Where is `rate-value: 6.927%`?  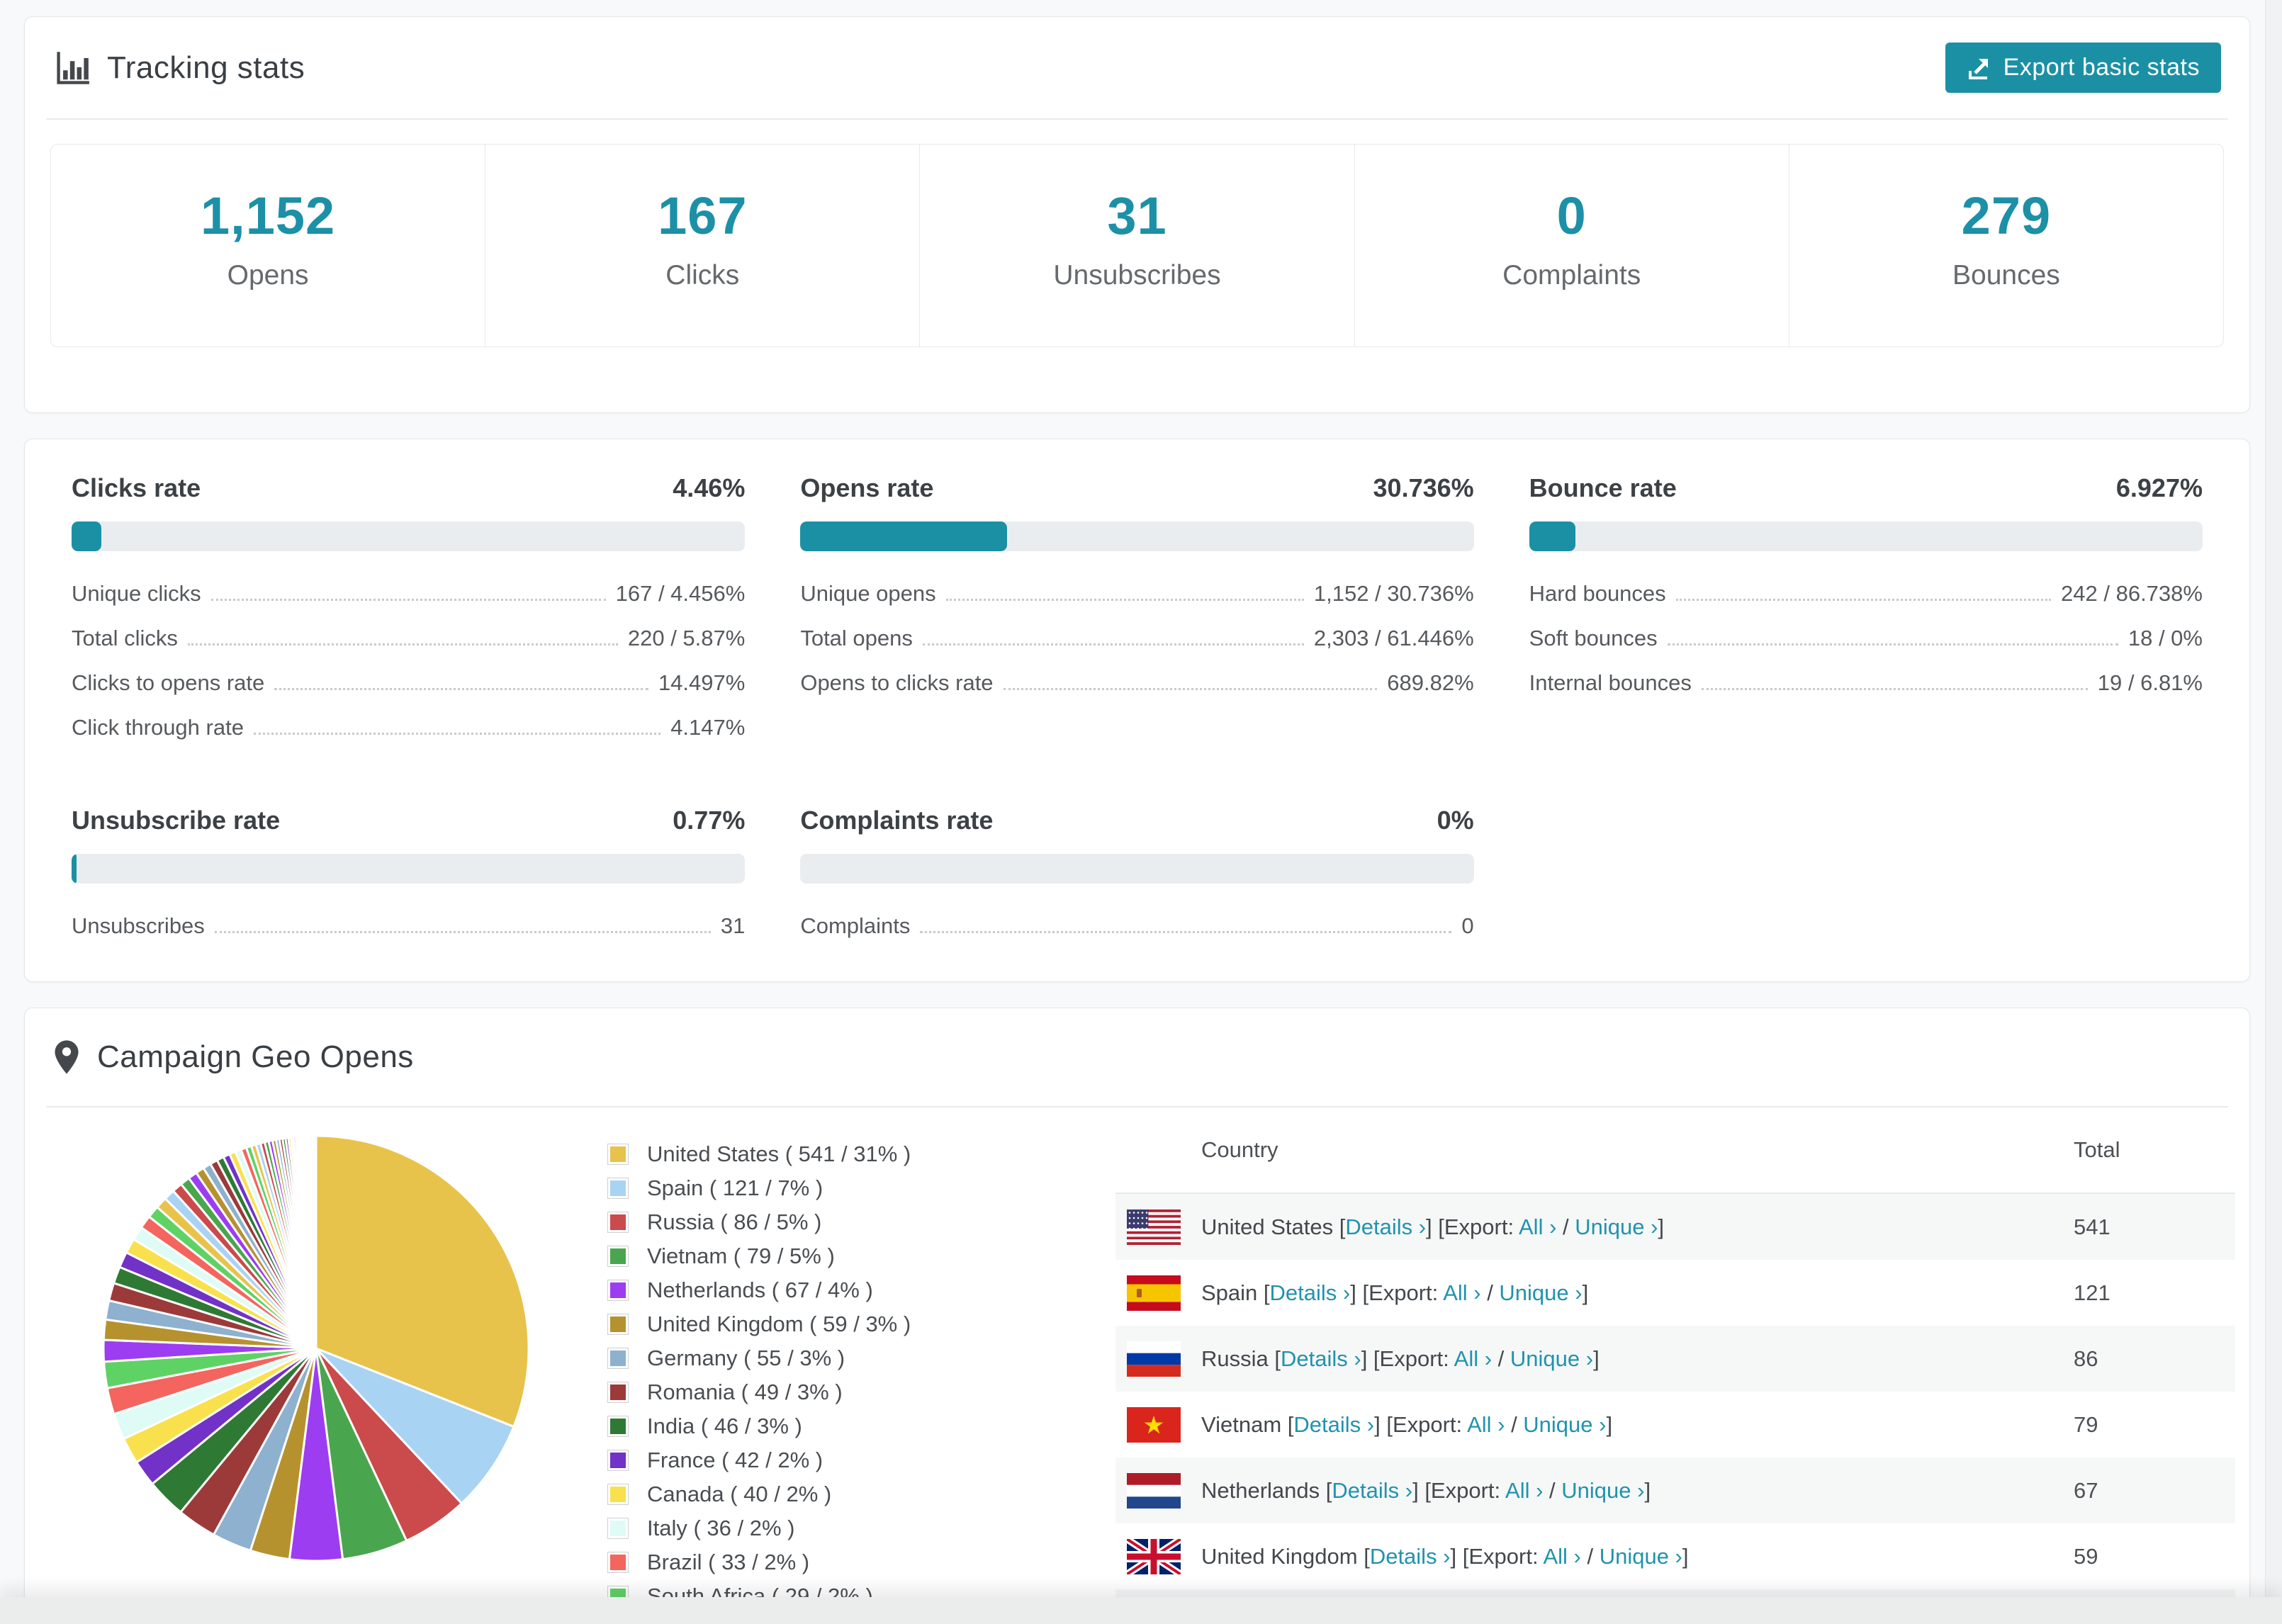
rate-value: 6.927% is located at coordinates (2159, 488).